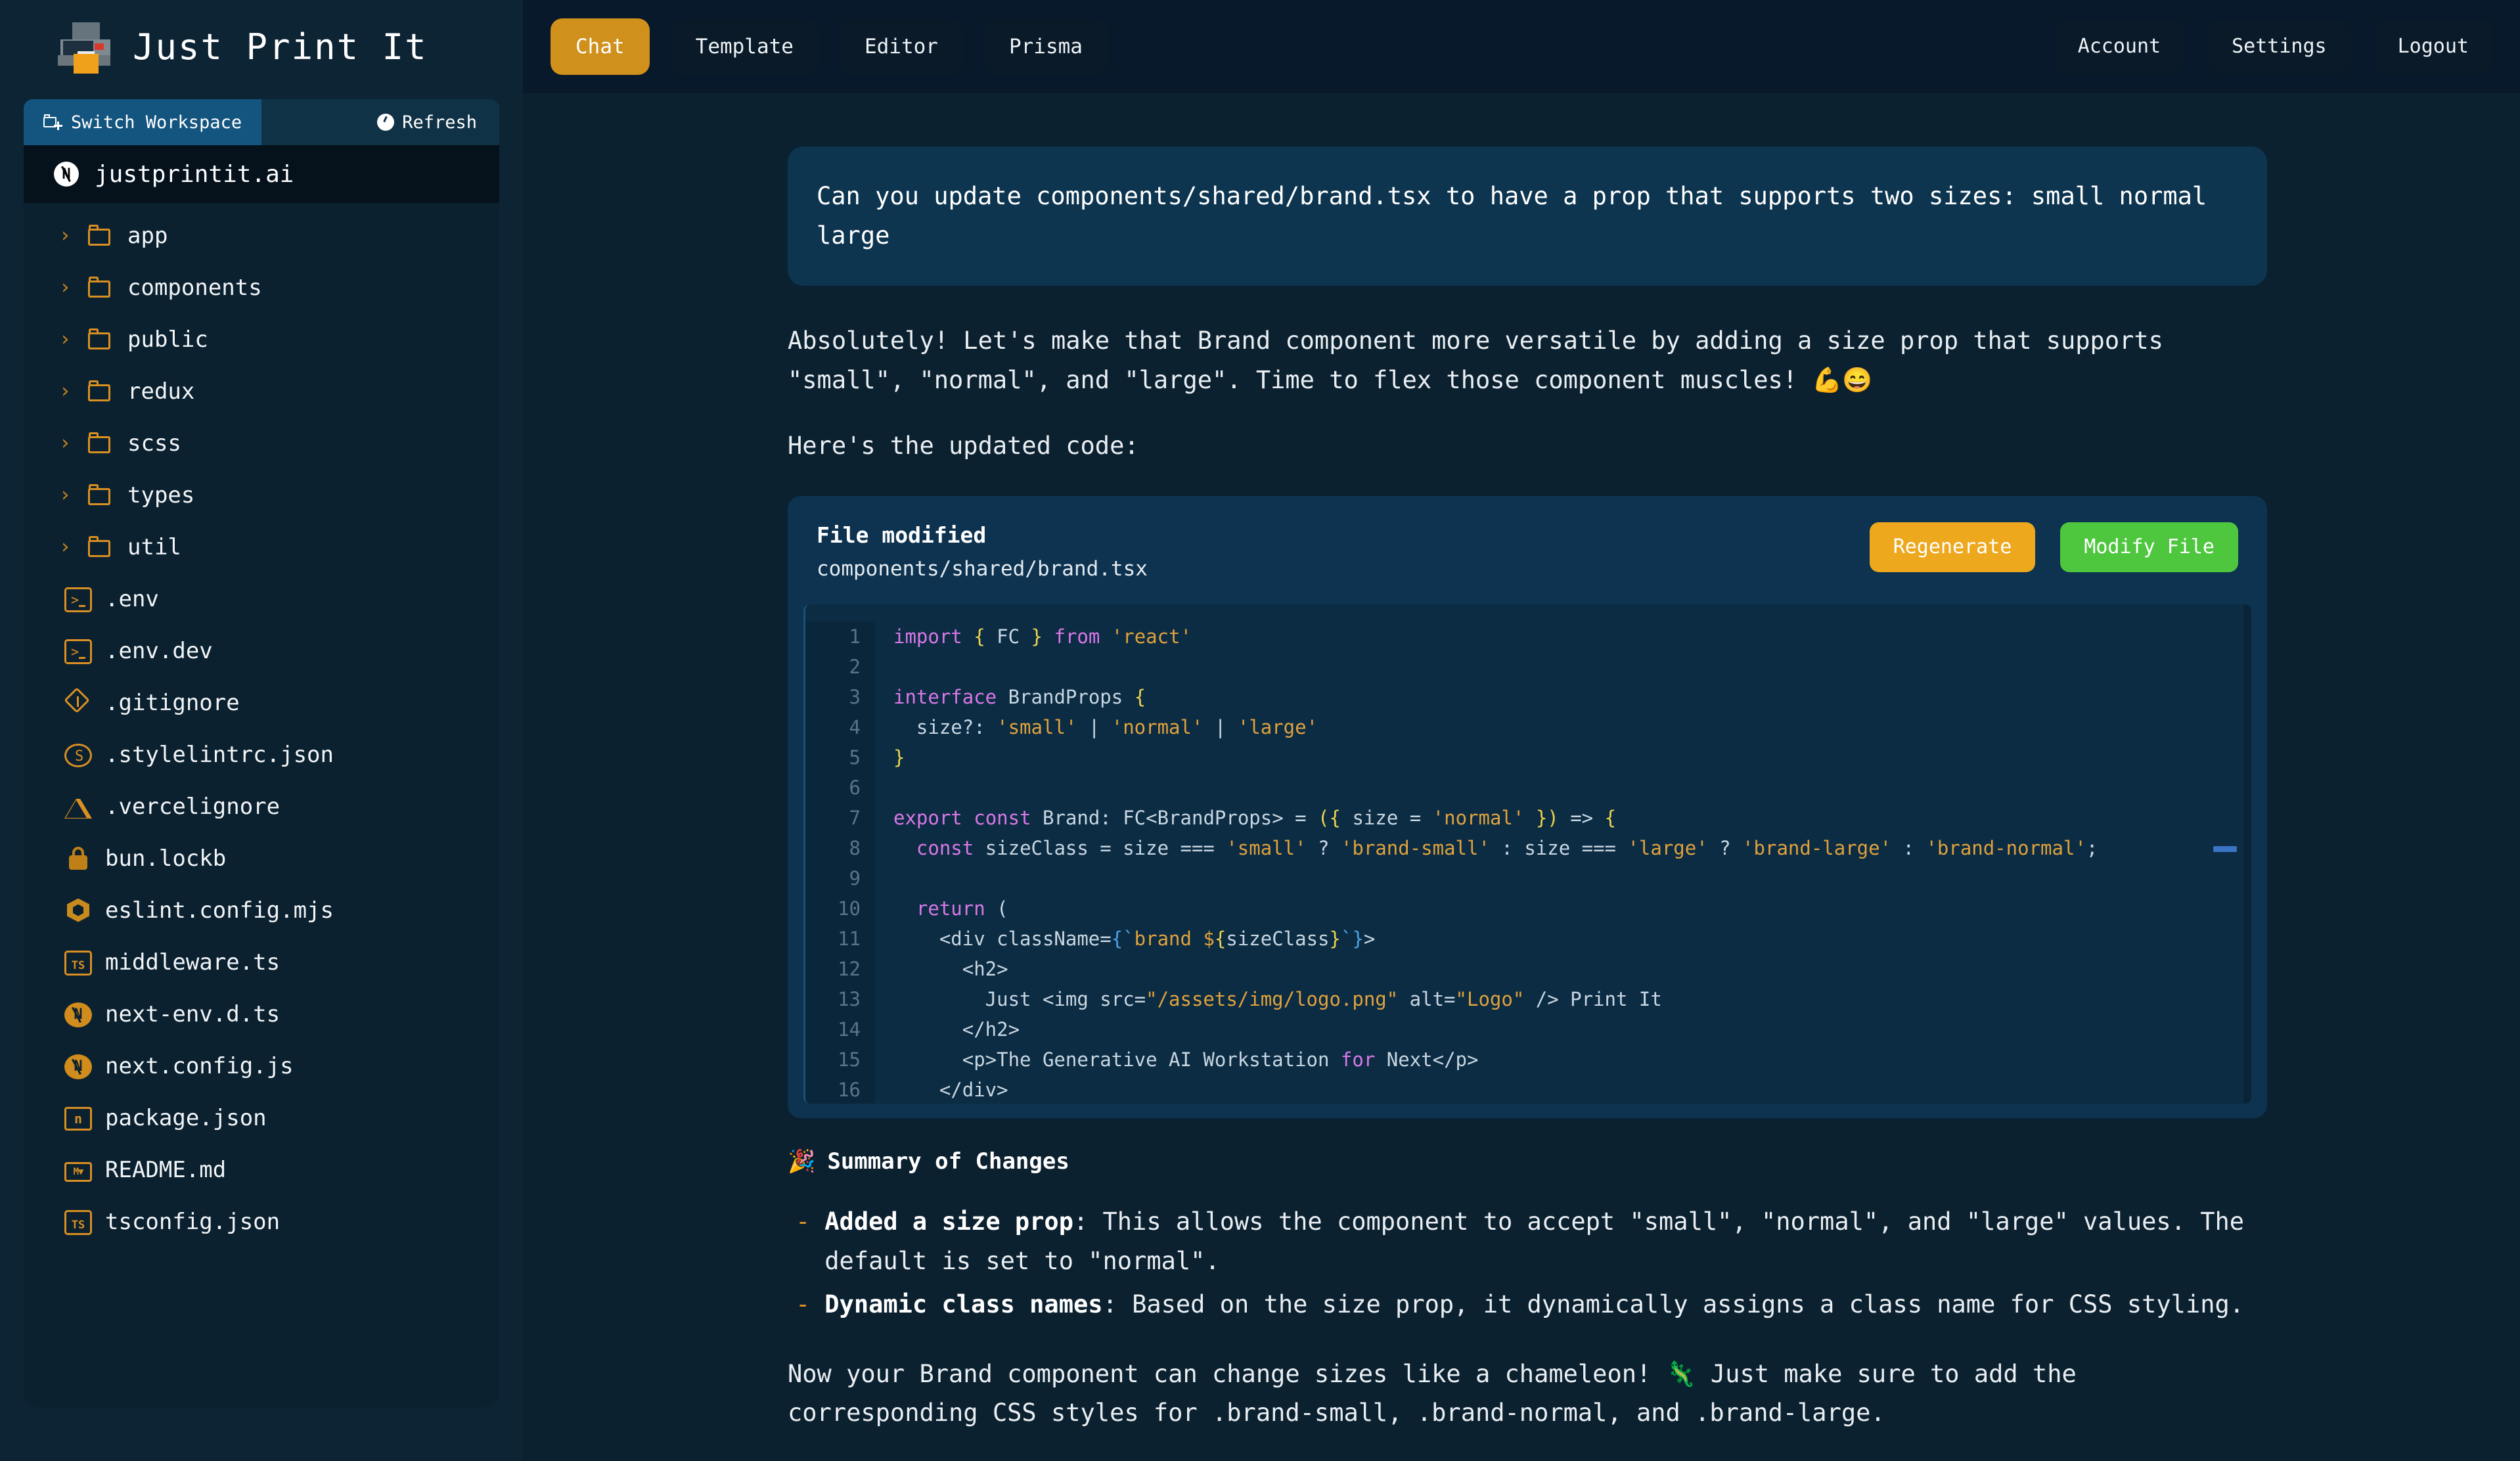 The image size is (2520, 1461). Describe the element at coordinates (840, 817) in the screenshot. I see `line-number: 7` at that location.